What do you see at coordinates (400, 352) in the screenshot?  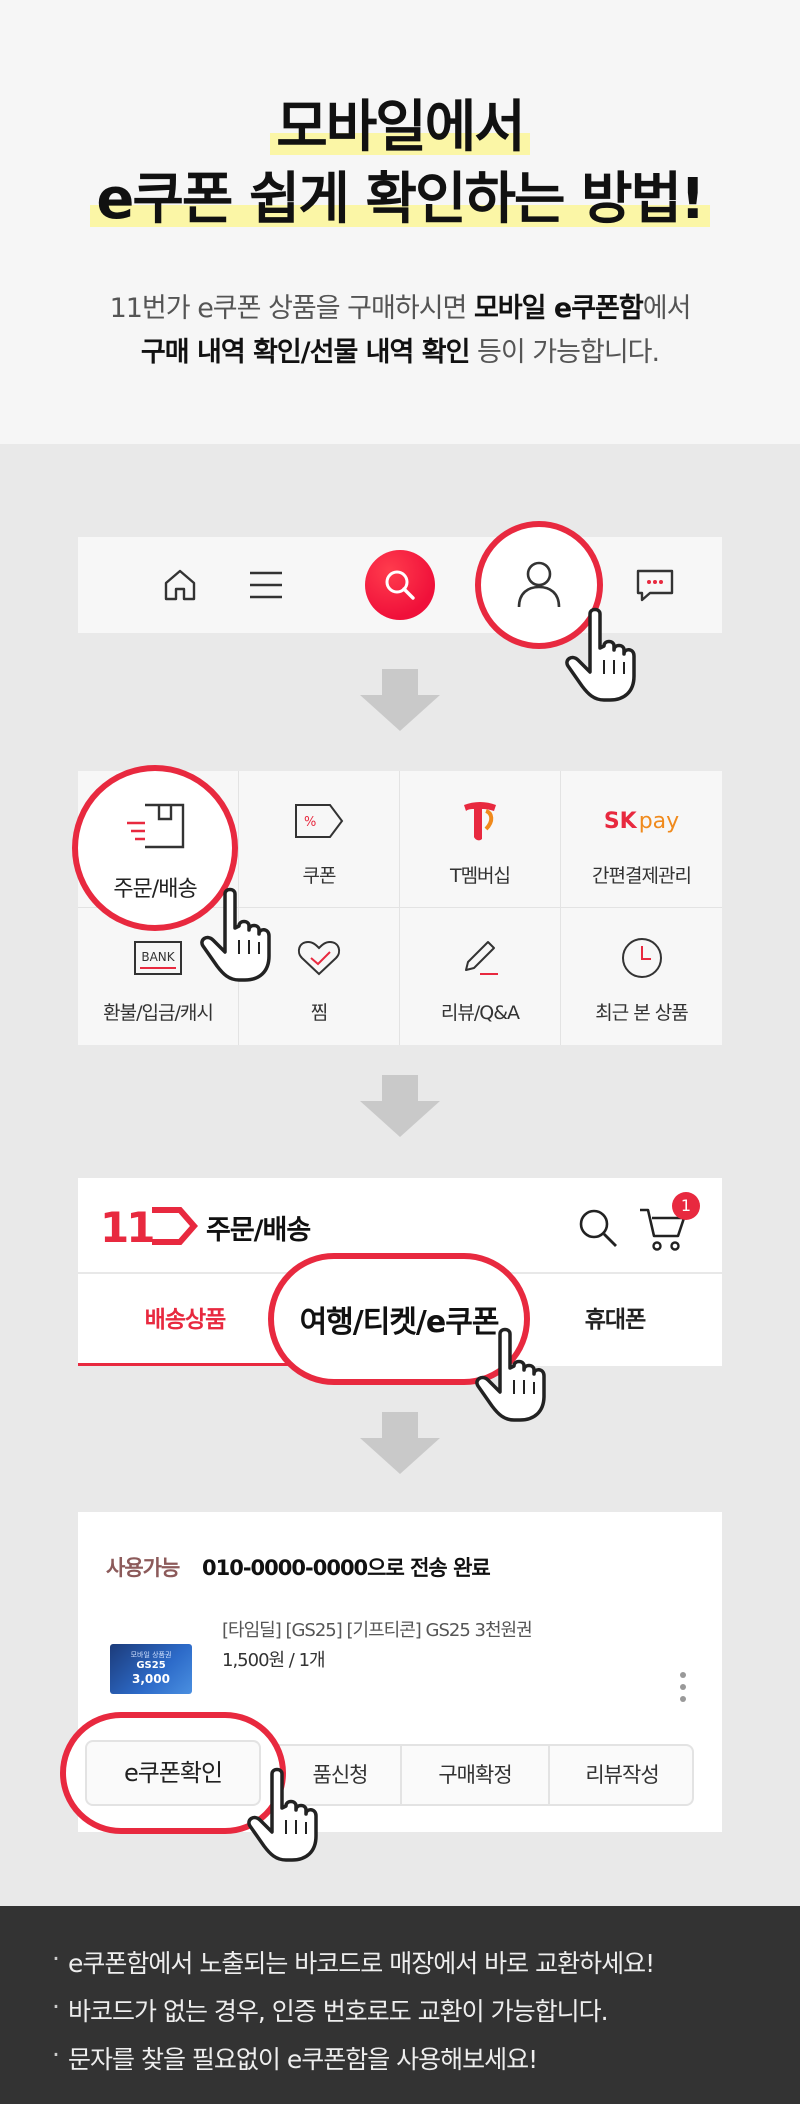 I see `subtitle-line-2: 구매 내역 확인/선물 내역 확인 등이 가능합니다.` at bounding box center [400, 352].